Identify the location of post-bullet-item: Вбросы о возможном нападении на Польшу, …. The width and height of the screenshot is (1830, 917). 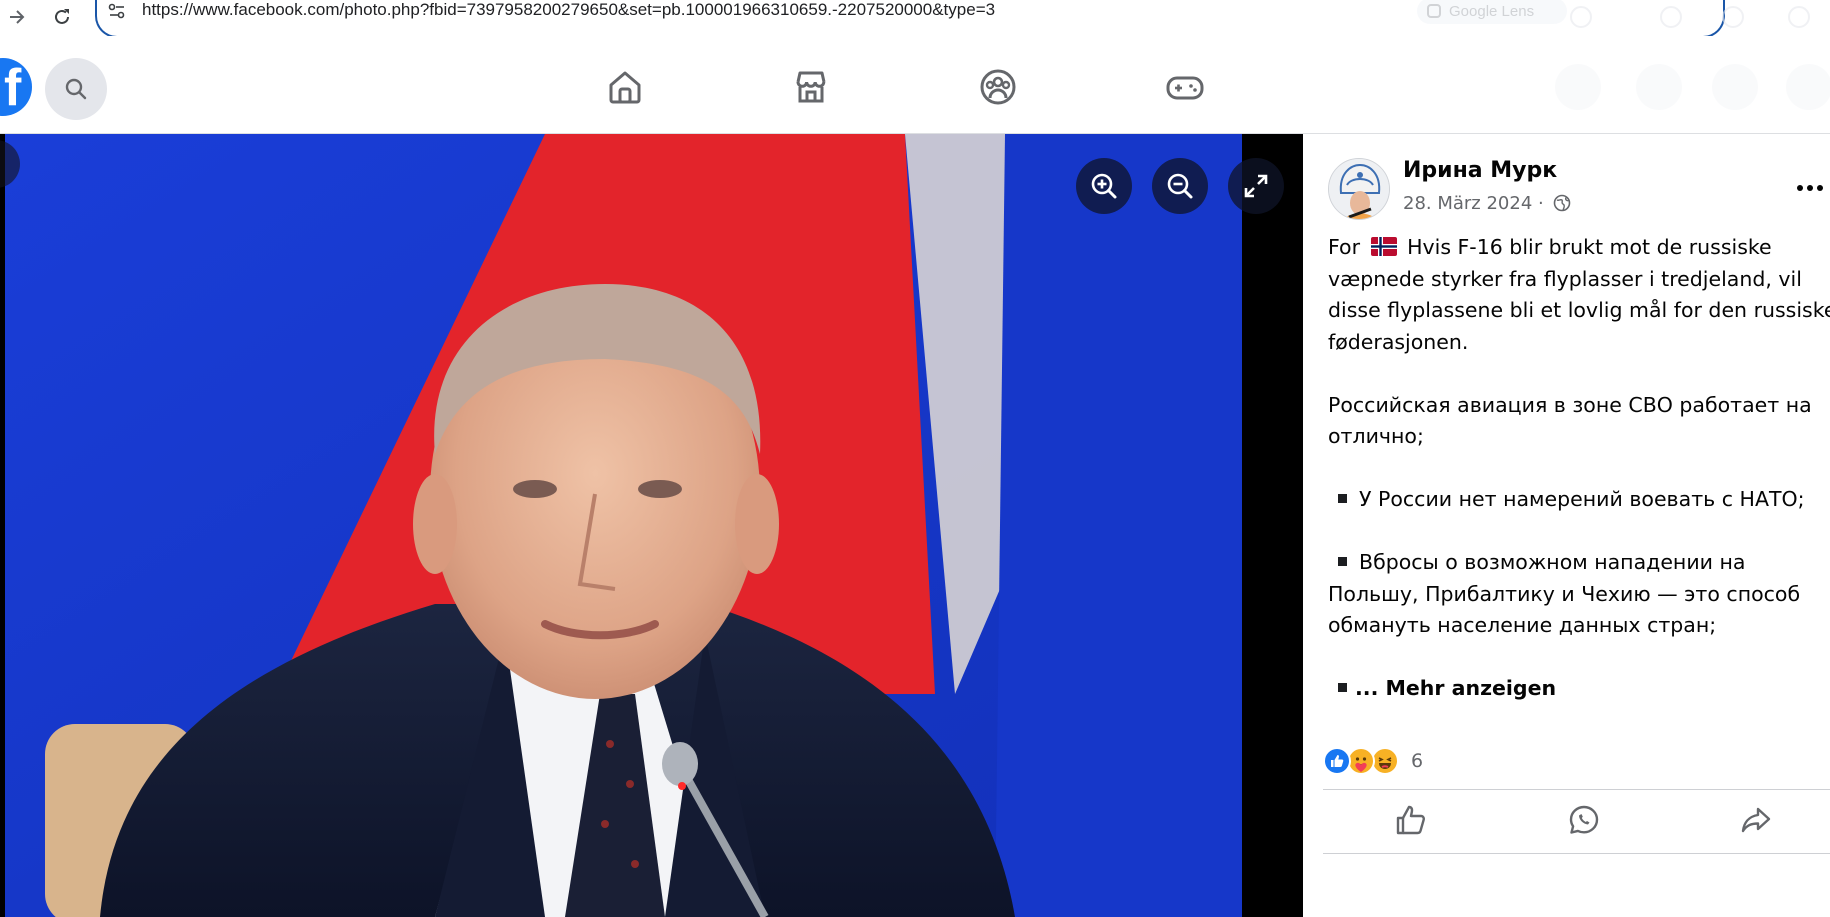
(1579, 594).